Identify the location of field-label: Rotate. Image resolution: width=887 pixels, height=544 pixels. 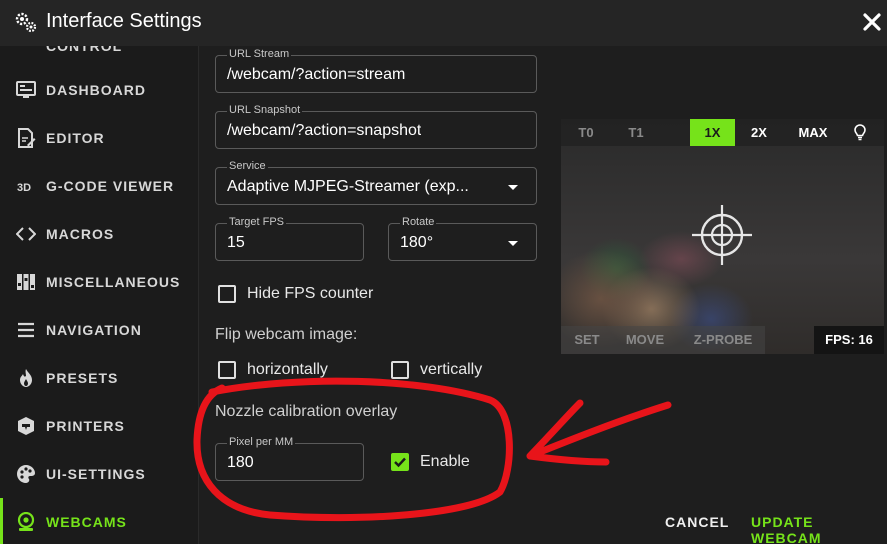
(418, 222).